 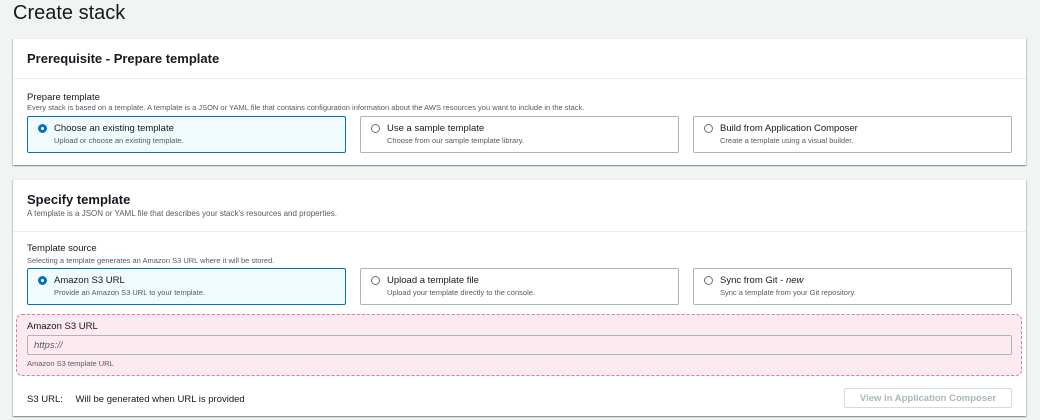 What do you see at coordinates (455, 140) in the screenshot?
I see `option-description: Choose from our sample template library.` at bounding box center [455, 140].